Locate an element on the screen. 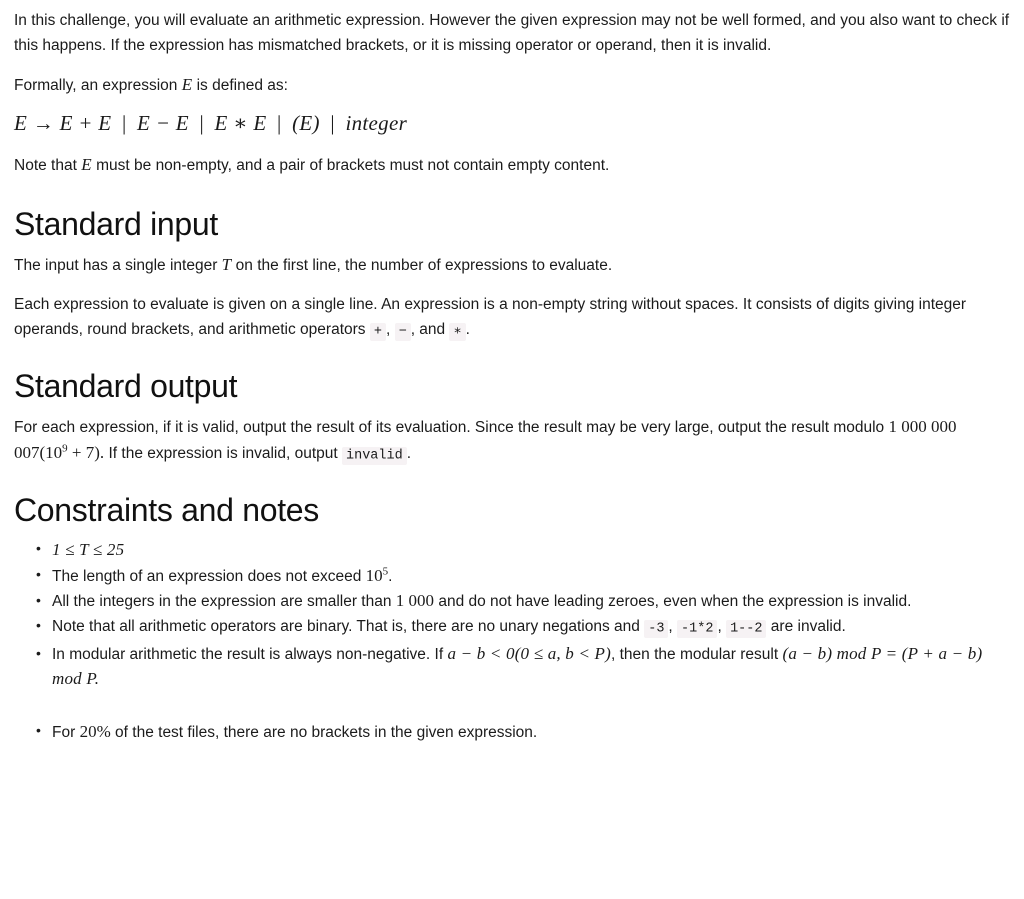  code-invalid-example-3: 1--2 is located at coordinates (746, 628).